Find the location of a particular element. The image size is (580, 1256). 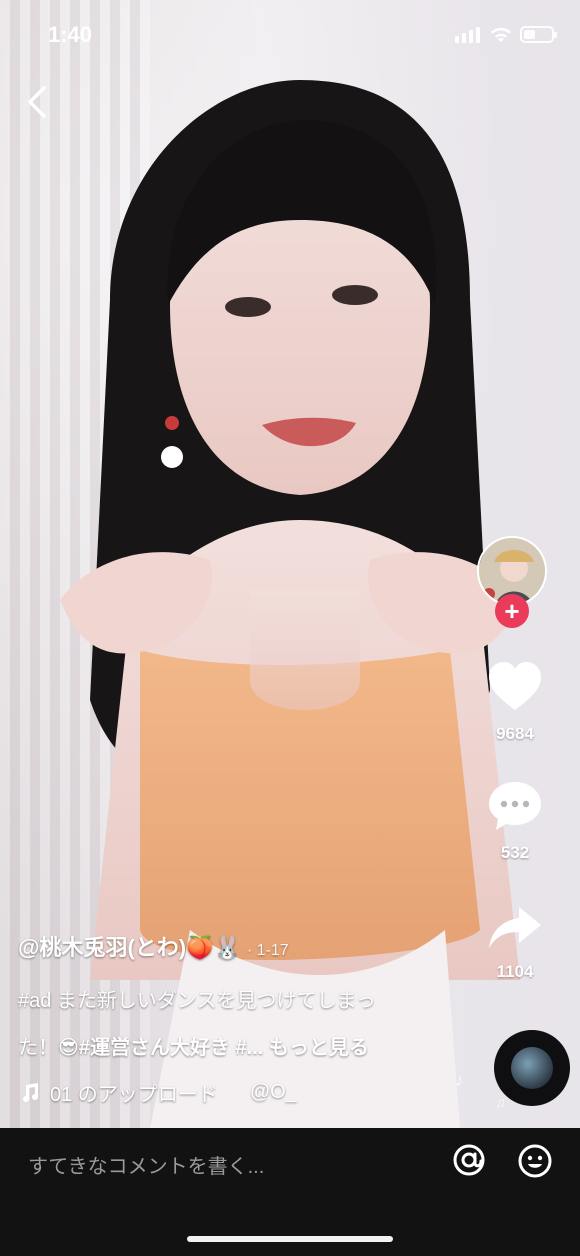

home-indicator is located at coordinates (290, 1239).